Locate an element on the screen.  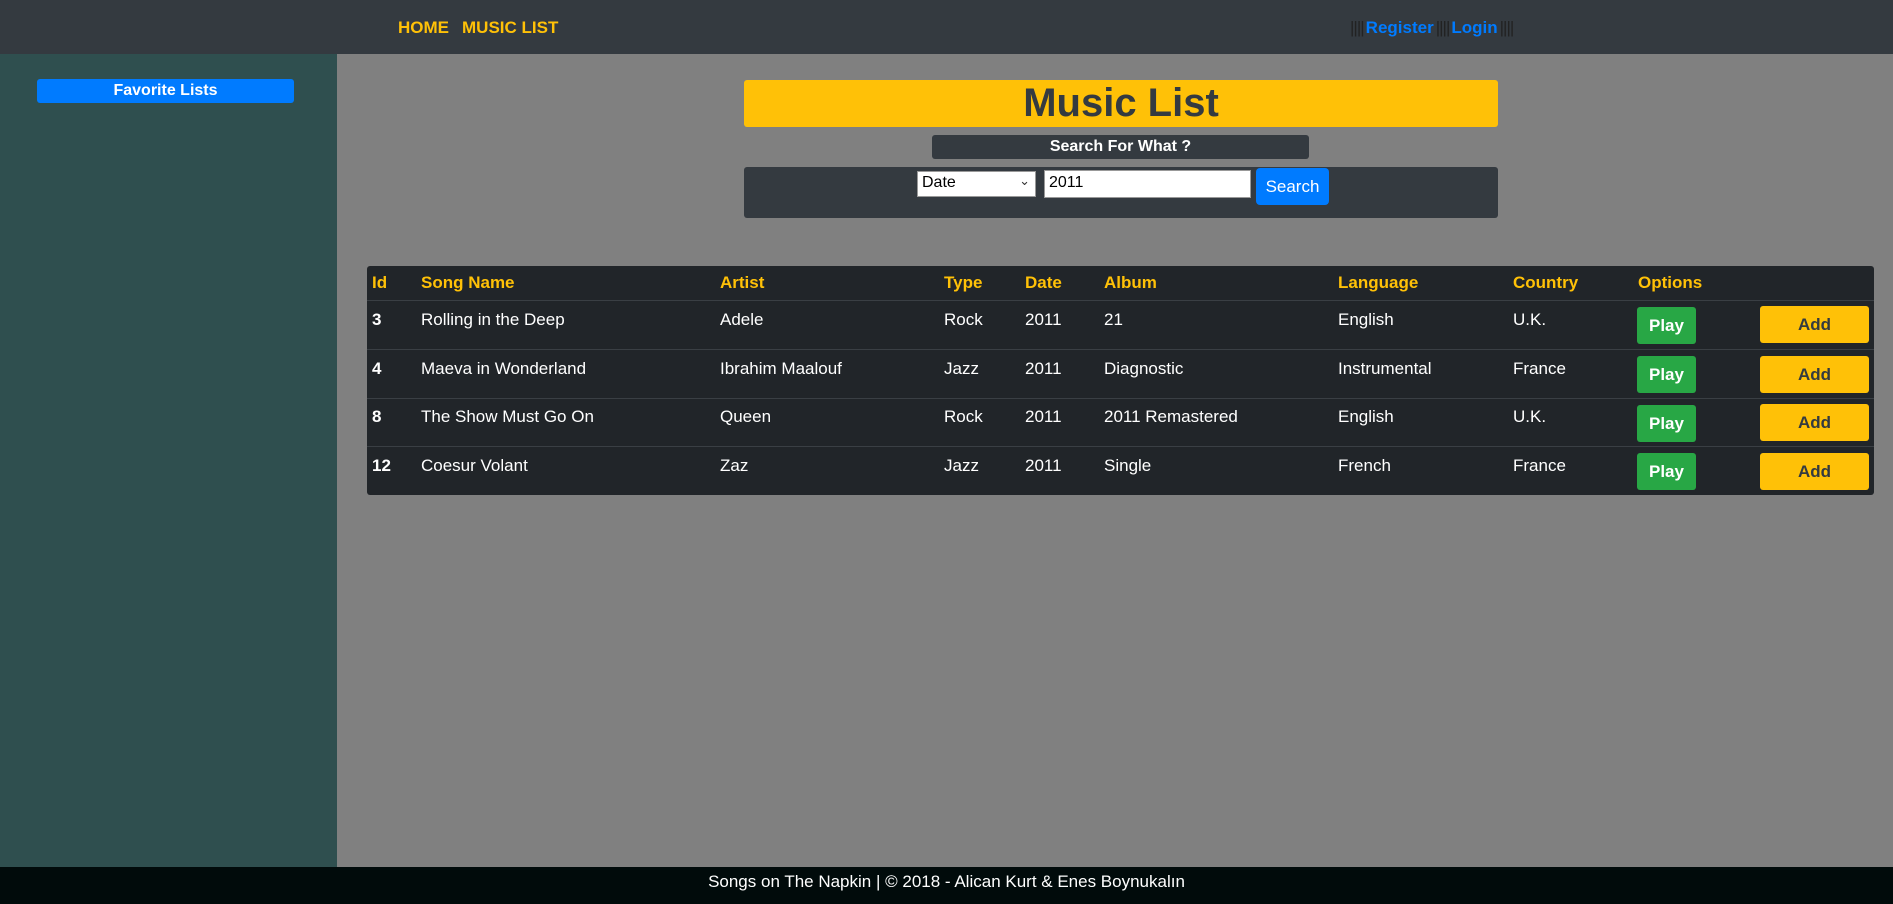
cell-id: 3 is located at coordinates (377, 319).